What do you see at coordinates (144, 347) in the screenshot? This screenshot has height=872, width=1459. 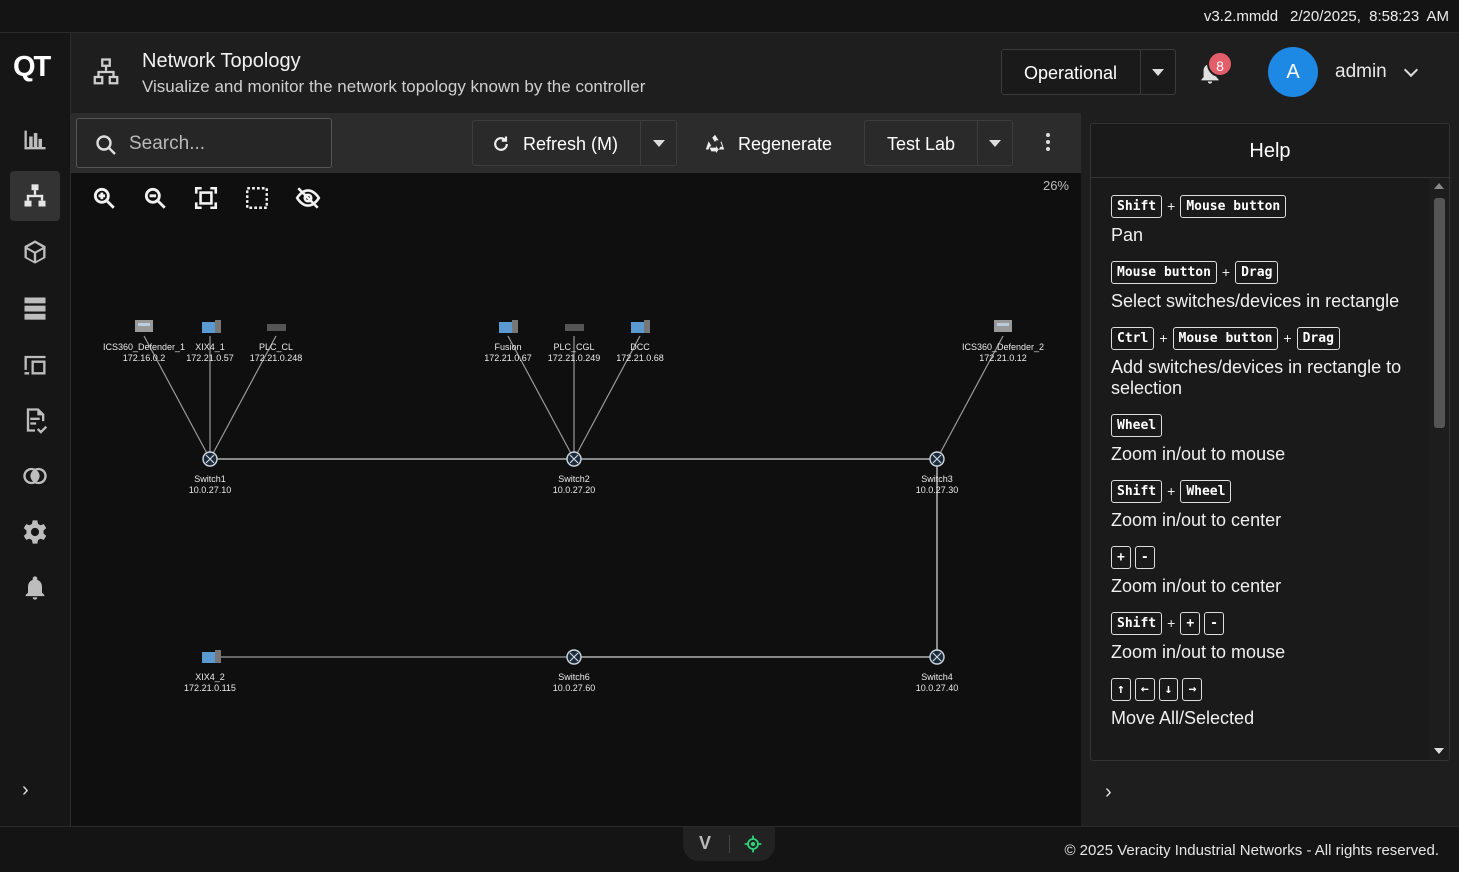 I see `node-name: ICS360_Defender_1` at bounding box center [144, 347].